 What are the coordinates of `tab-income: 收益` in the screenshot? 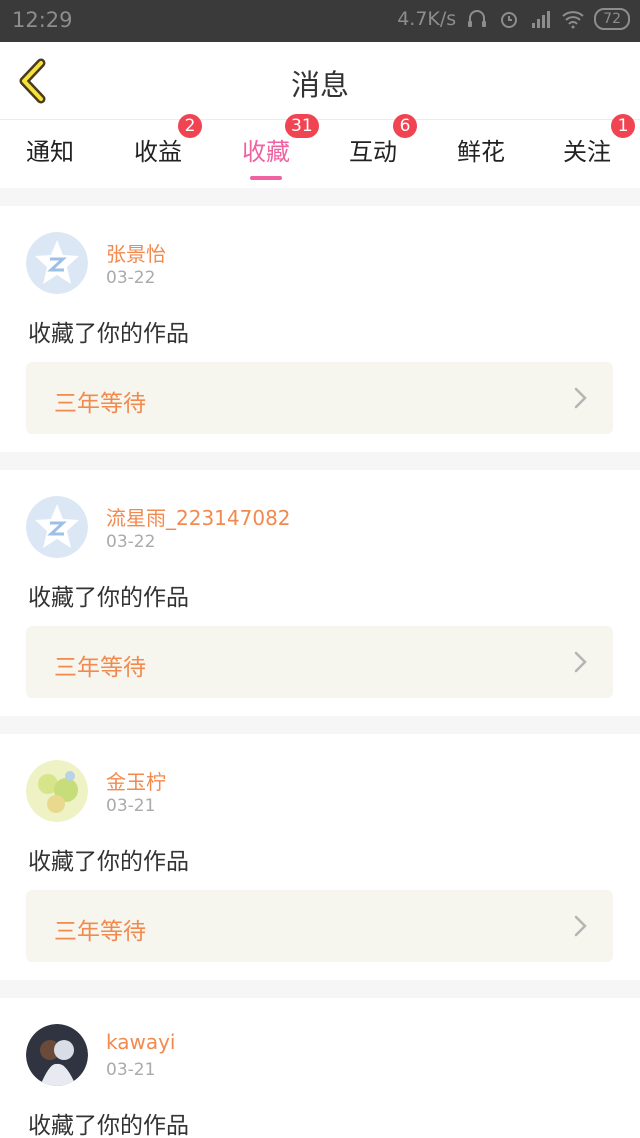 It's located at (158, 149).